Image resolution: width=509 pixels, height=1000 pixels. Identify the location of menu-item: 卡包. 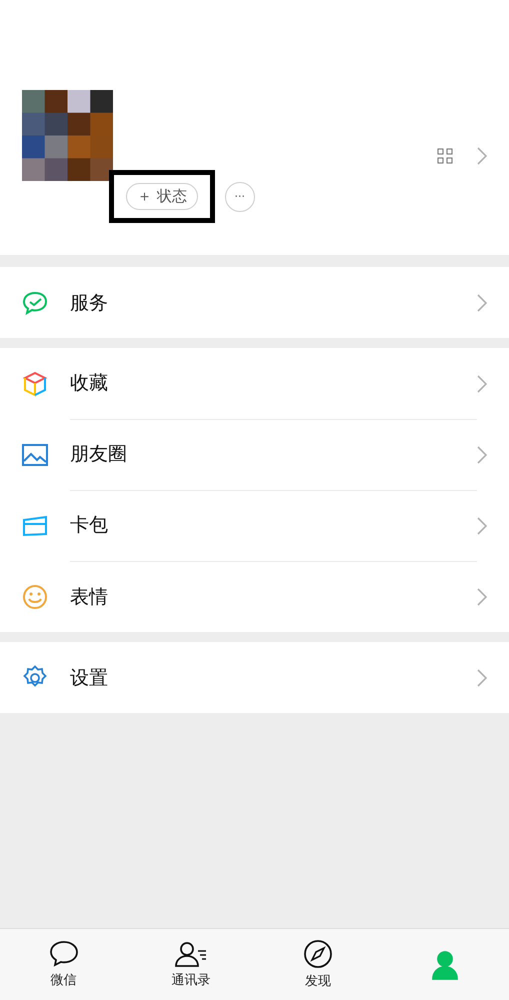
(273, 526).